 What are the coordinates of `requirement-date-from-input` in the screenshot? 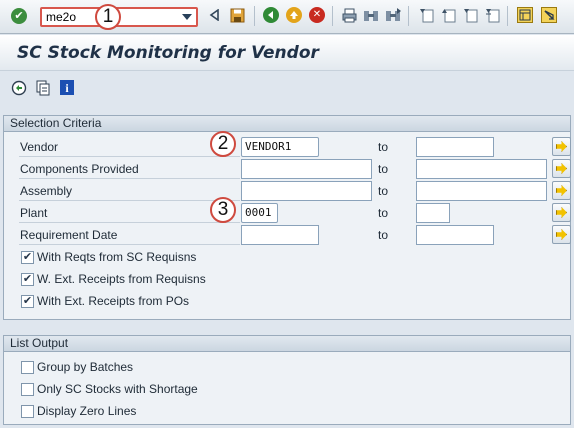 It's located at (280, 235).